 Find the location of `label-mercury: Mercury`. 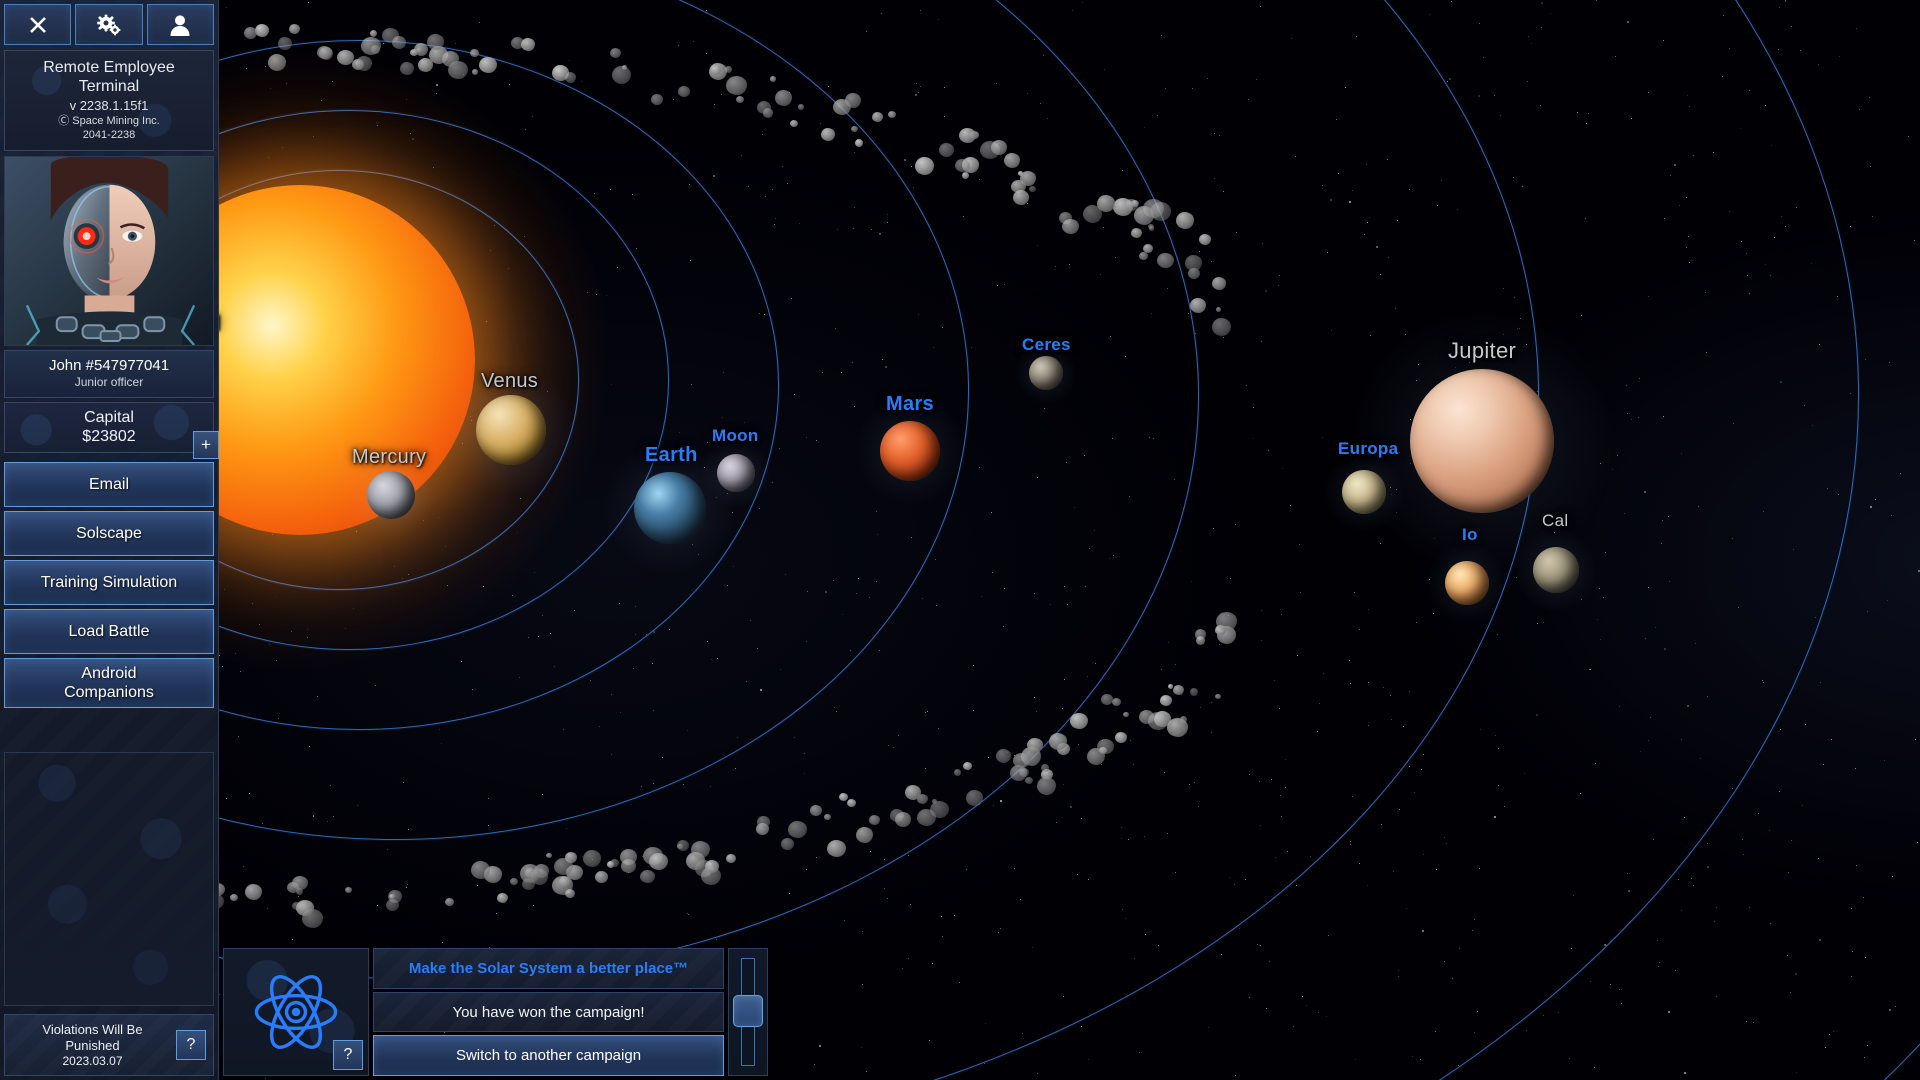

label-mercury: Mercury is located at coordinates (389, 457).